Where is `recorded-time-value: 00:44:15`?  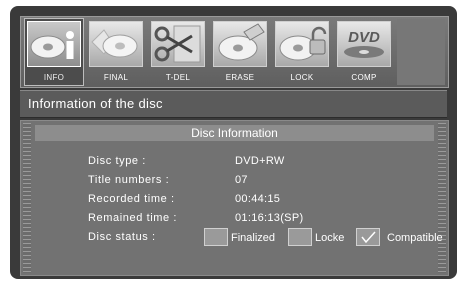
recorded-time-value: 00:44:15 is located at coordinates (258, 199).